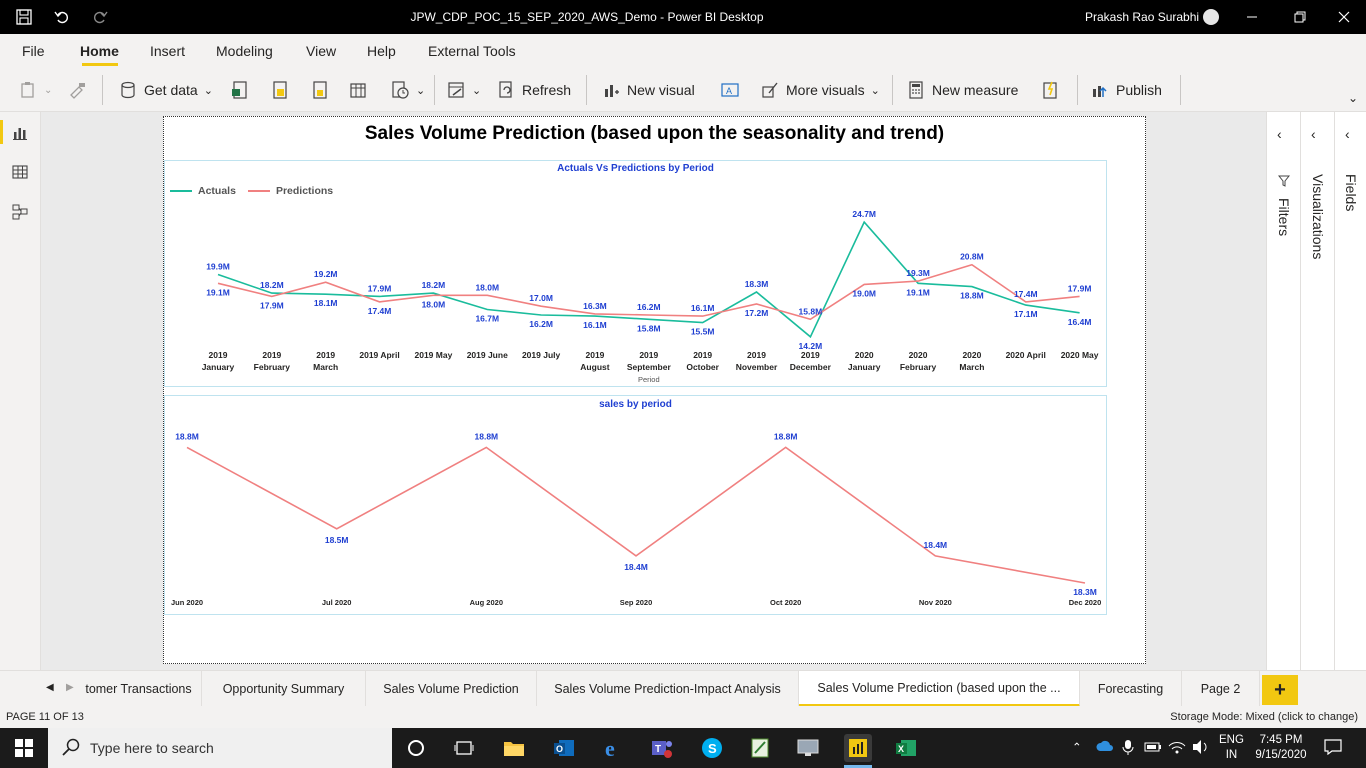  I want to click on power-bi-taskbar-icon, so click(858, 748).